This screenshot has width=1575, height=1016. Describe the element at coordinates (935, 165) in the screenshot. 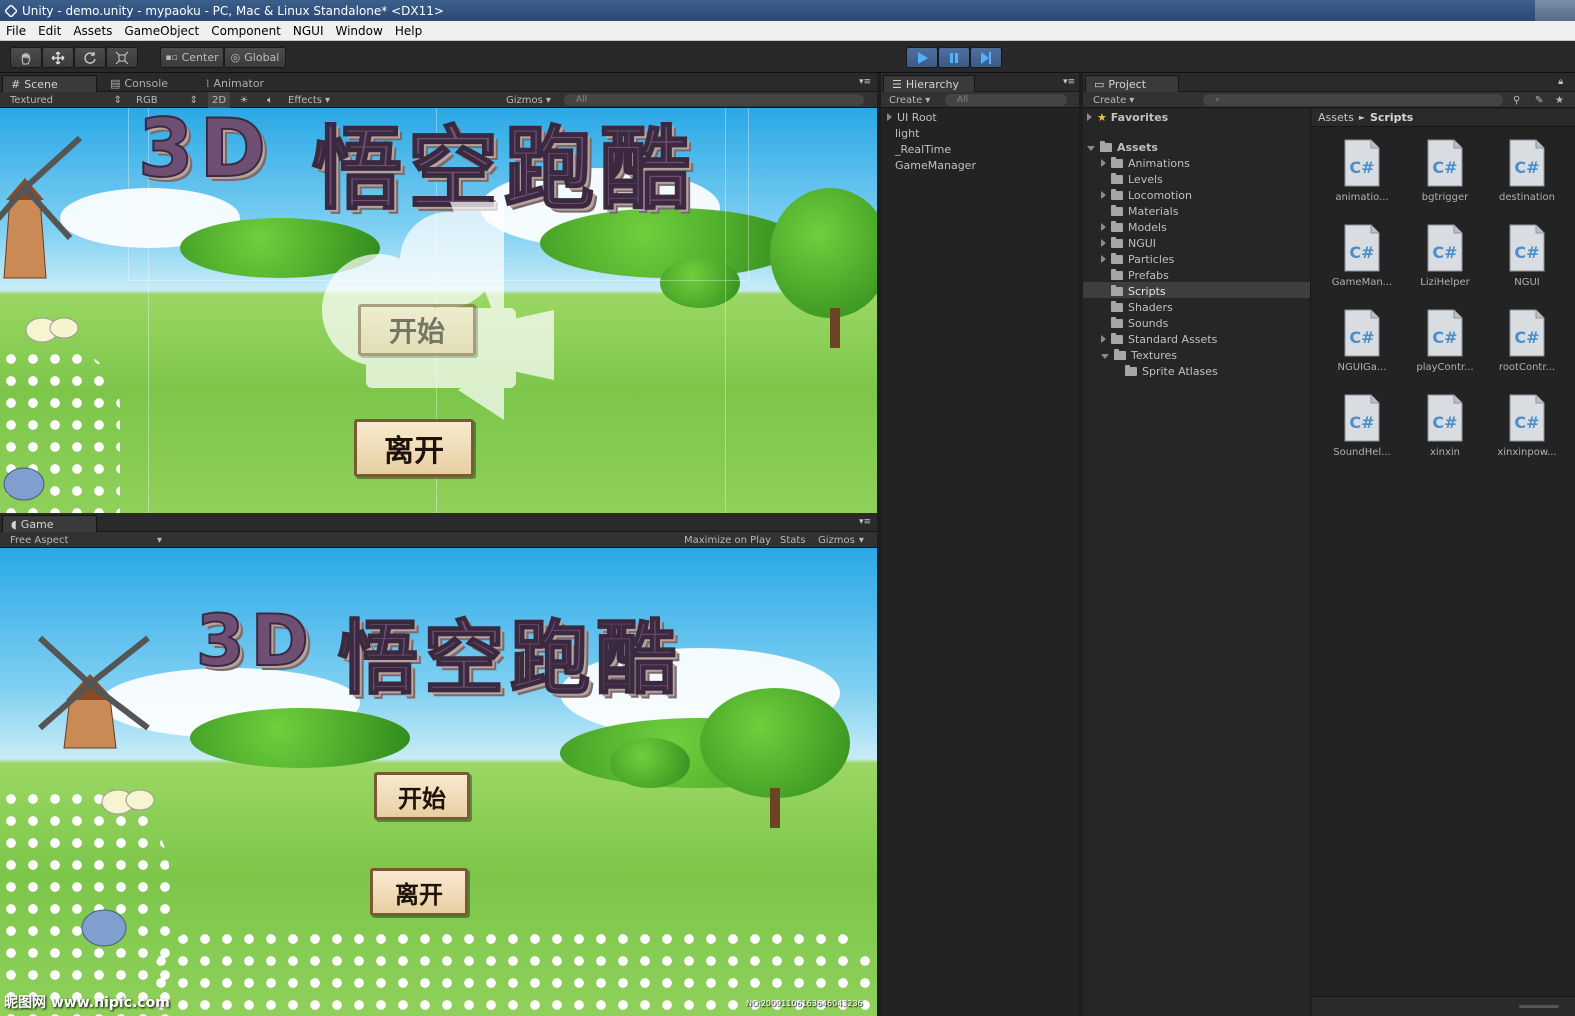

I see `hierarchy-item-gamemanager: GameManager` at that location.